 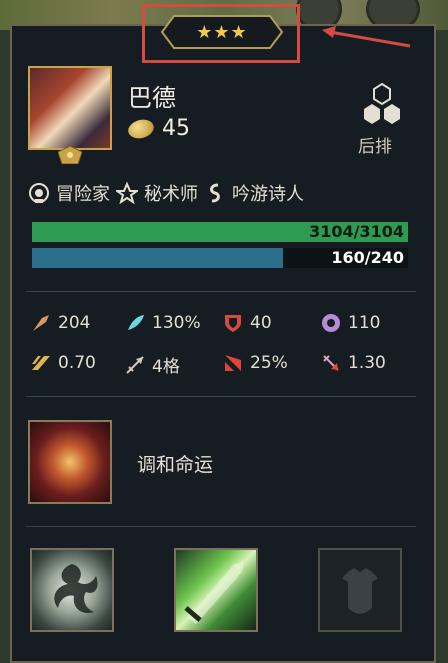 What do you see at coordinates (367, 363) in the screenshot?
I see `stat-value: 1.30` at bounding box center [367, 363].